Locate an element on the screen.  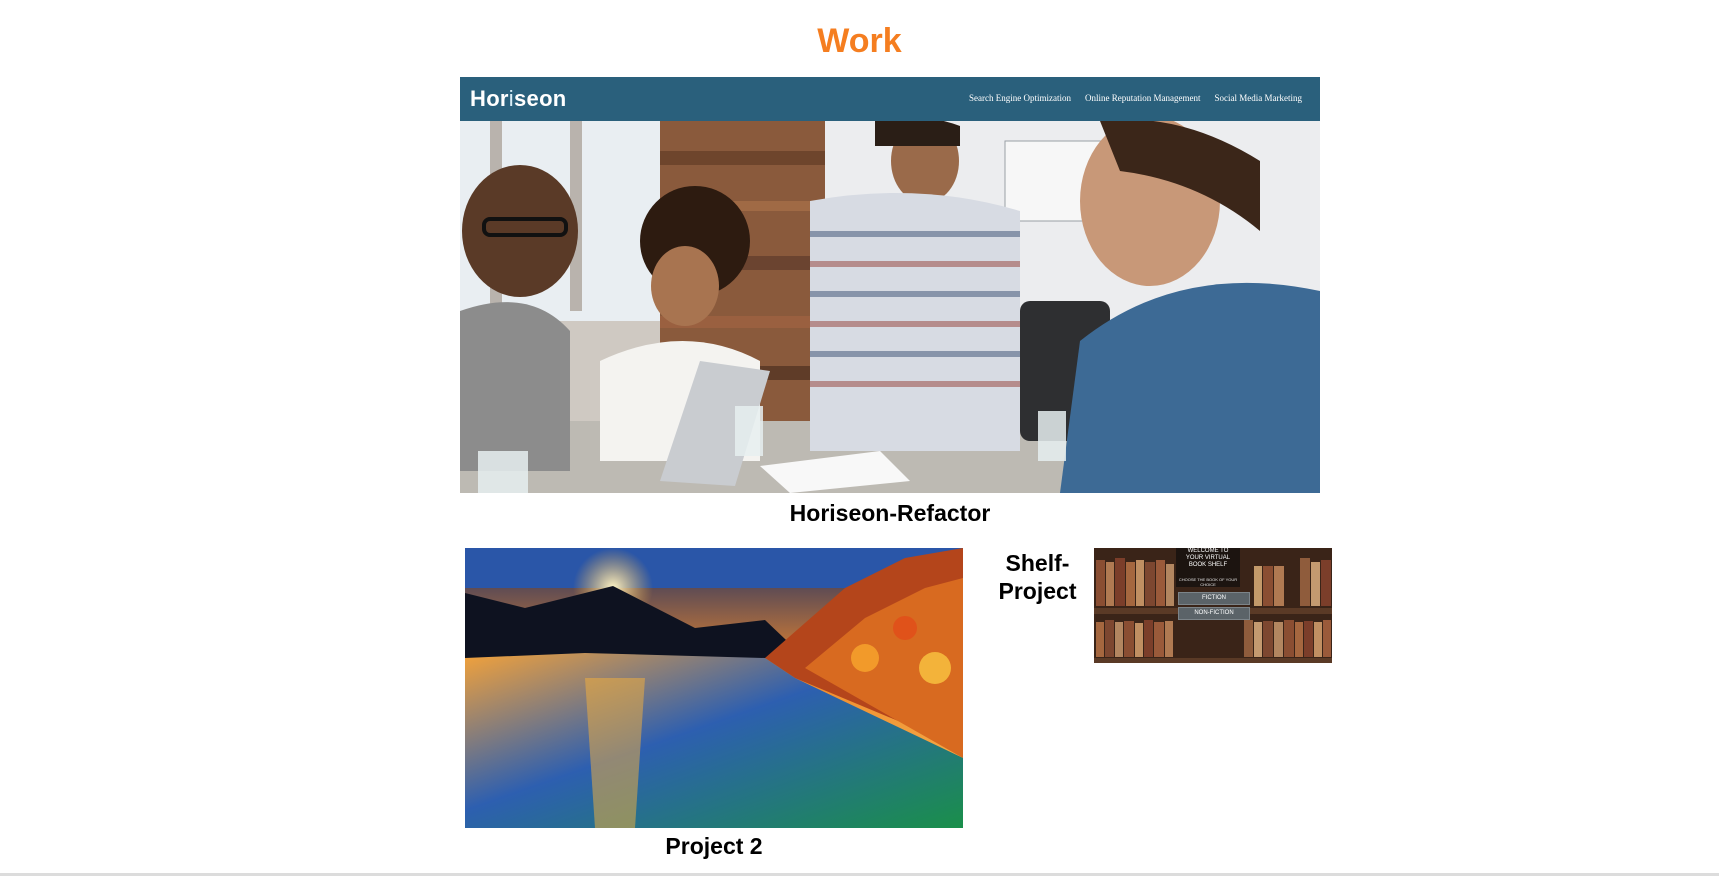
shelf-nonfiction-button: NON-FICTION is located at coordinates (1214, 613).